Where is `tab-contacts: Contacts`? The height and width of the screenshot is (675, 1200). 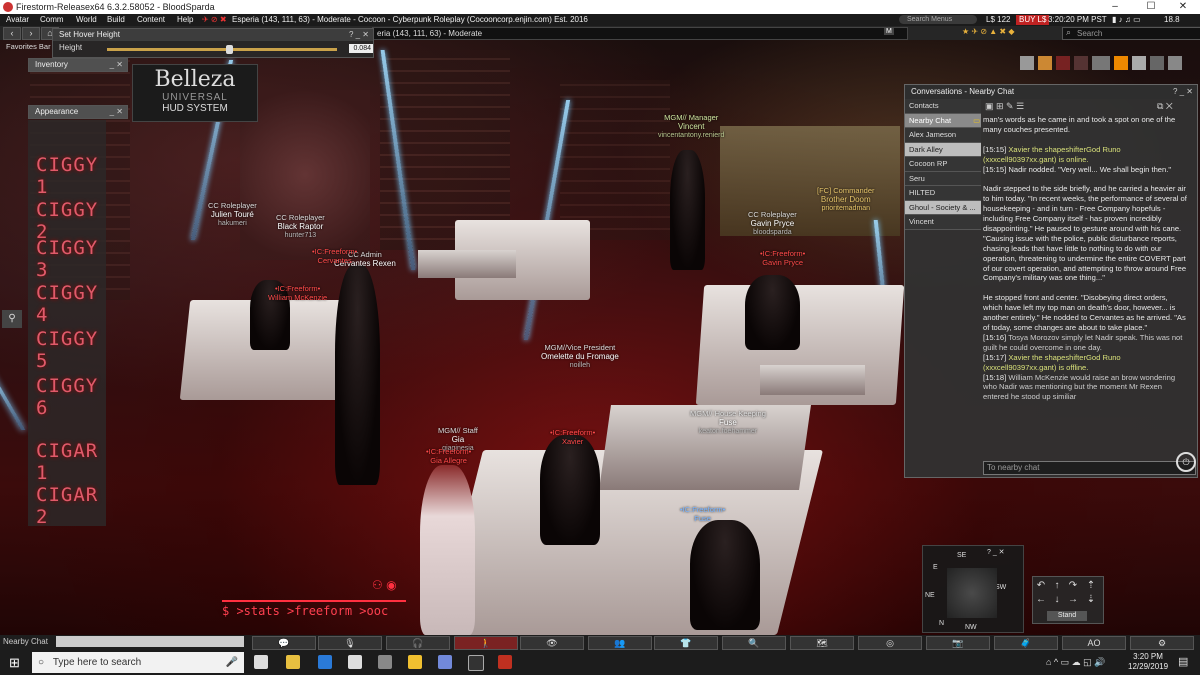 tab-contacts: Contacts is located at coordinates (943, 106).